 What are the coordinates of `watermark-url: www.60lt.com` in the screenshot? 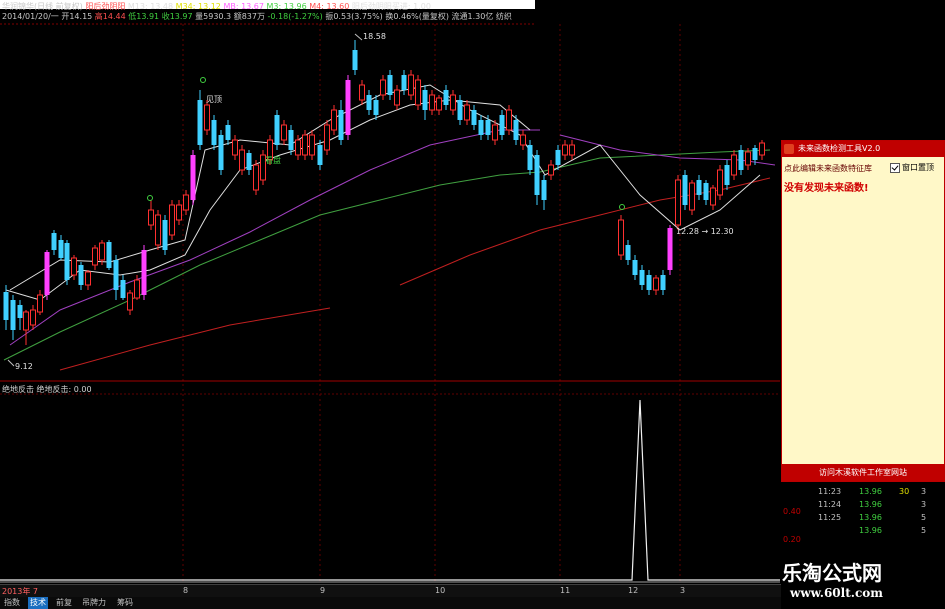 It's located at (836, 593).